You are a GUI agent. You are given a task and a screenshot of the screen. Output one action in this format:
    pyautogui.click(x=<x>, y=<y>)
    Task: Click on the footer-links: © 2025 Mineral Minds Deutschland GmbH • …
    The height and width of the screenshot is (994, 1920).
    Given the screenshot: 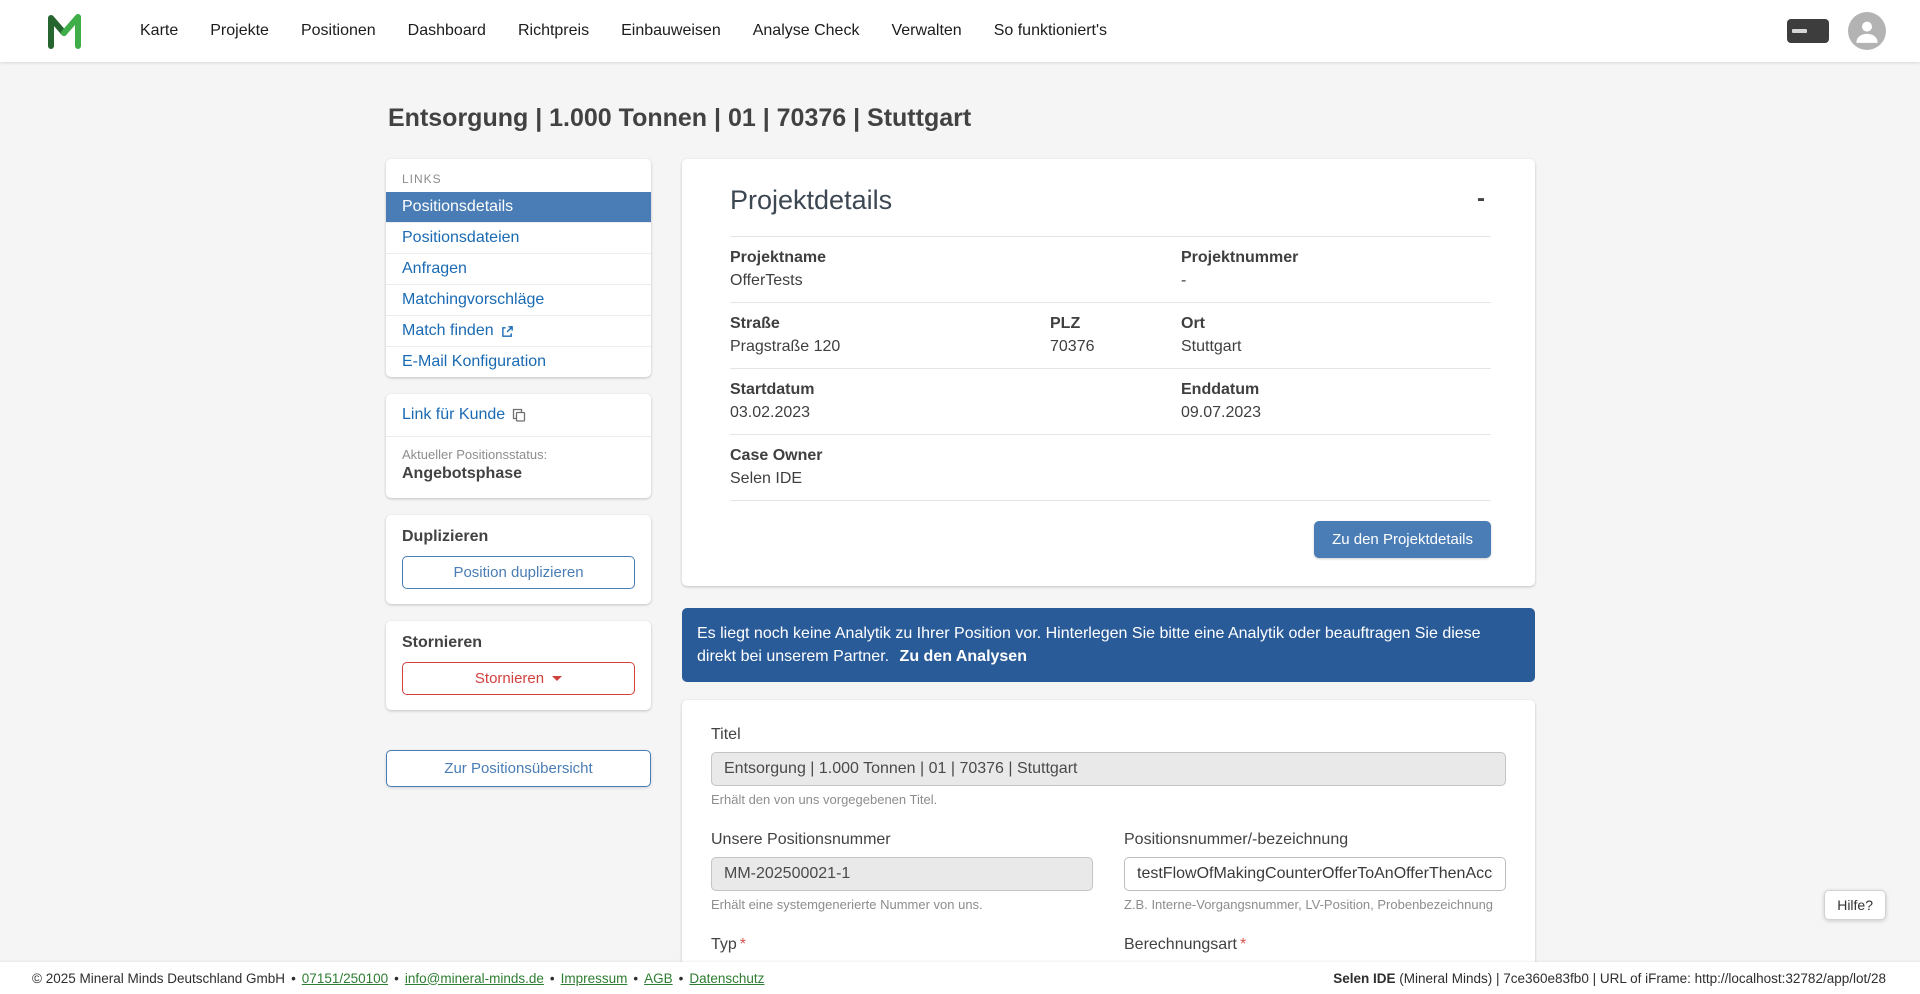 What is the action you would take?
    pyautogui.click(x=398, y=978)
    